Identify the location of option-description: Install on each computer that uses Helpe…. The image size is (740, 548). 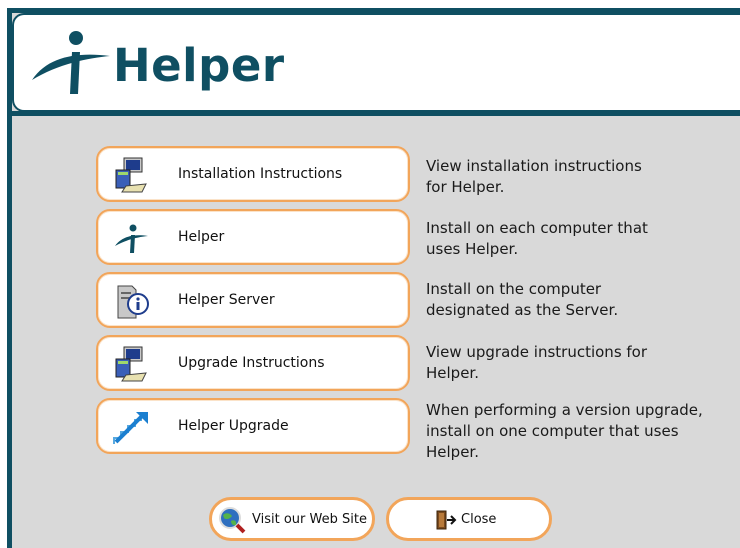
(537, 238).